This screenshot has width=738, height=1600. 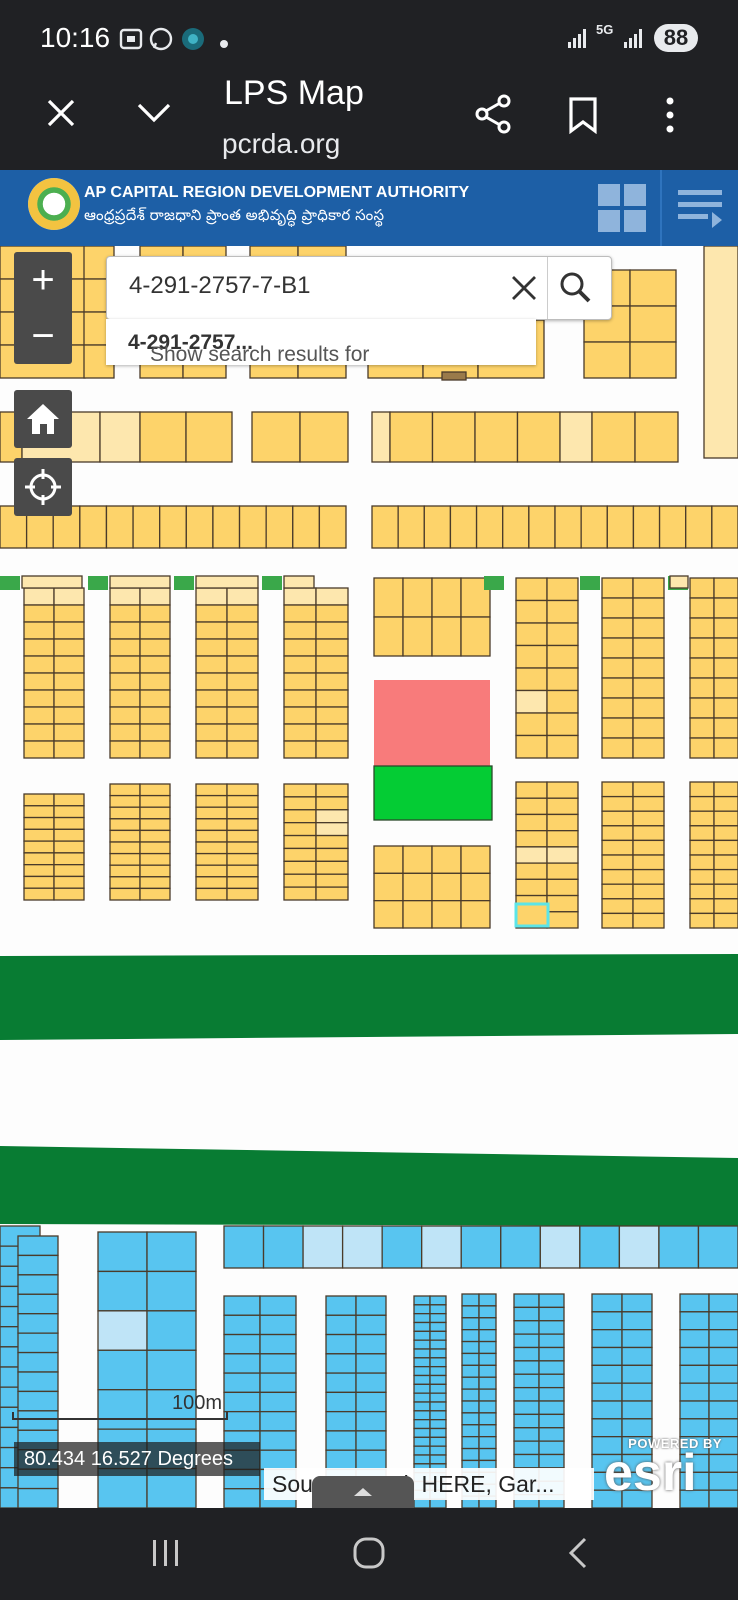 I want to click on attribution-toggle, so click(x=363, y=1492).